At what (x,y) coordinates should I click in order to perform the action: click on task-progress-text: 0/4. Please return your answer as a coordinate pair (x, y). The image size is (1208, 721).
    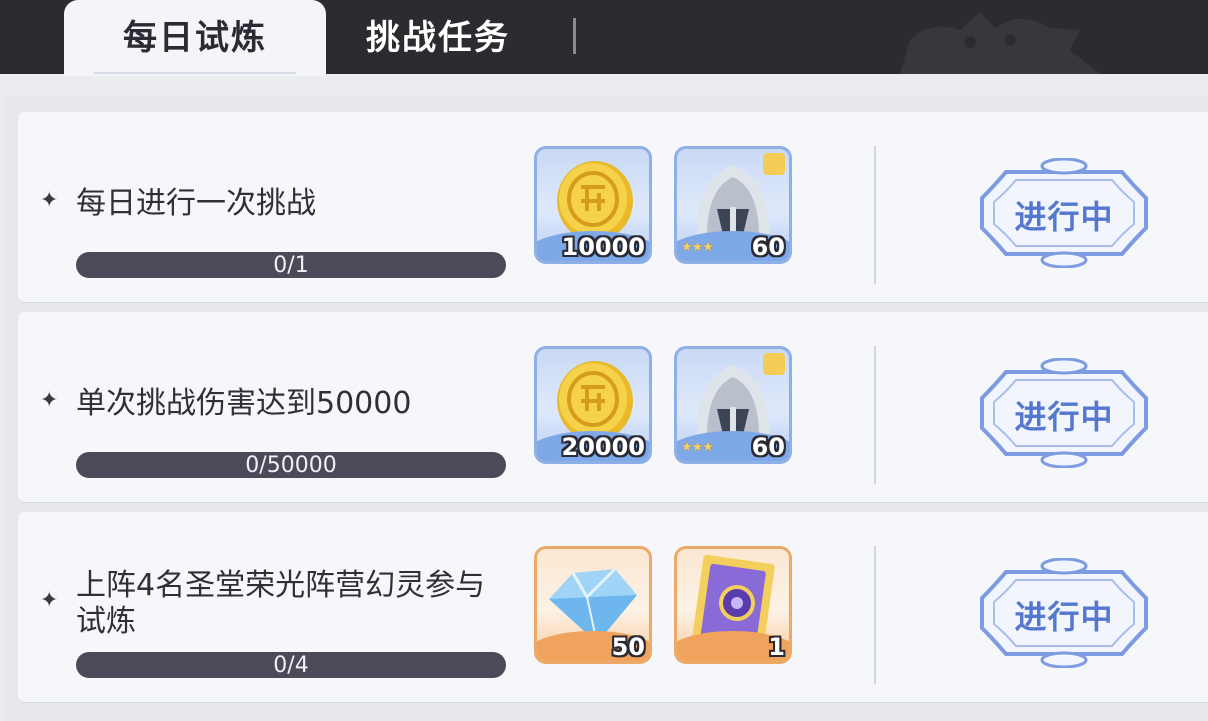
    Looking at the image, I should click on (291, 665).